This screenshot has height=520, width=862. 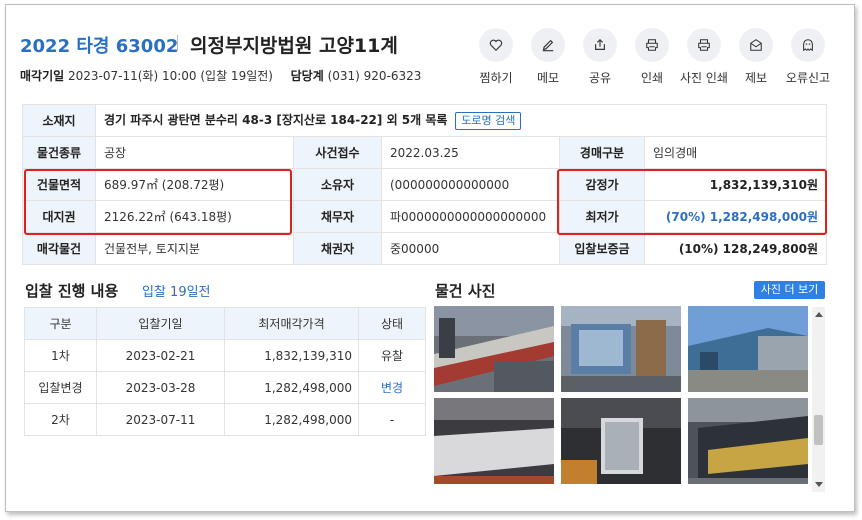 What do you see at coordinates (652, 57) in the screenshot?
I see `print-button: 인쇄` at bounding box center [652, 57].